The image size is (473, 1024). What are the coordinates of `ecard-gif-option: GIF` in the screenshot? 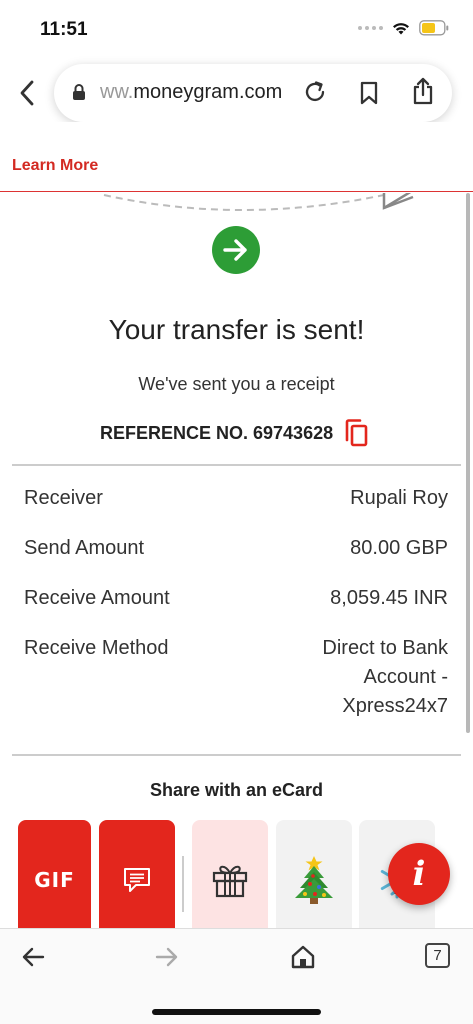 It's located at (54, 874).